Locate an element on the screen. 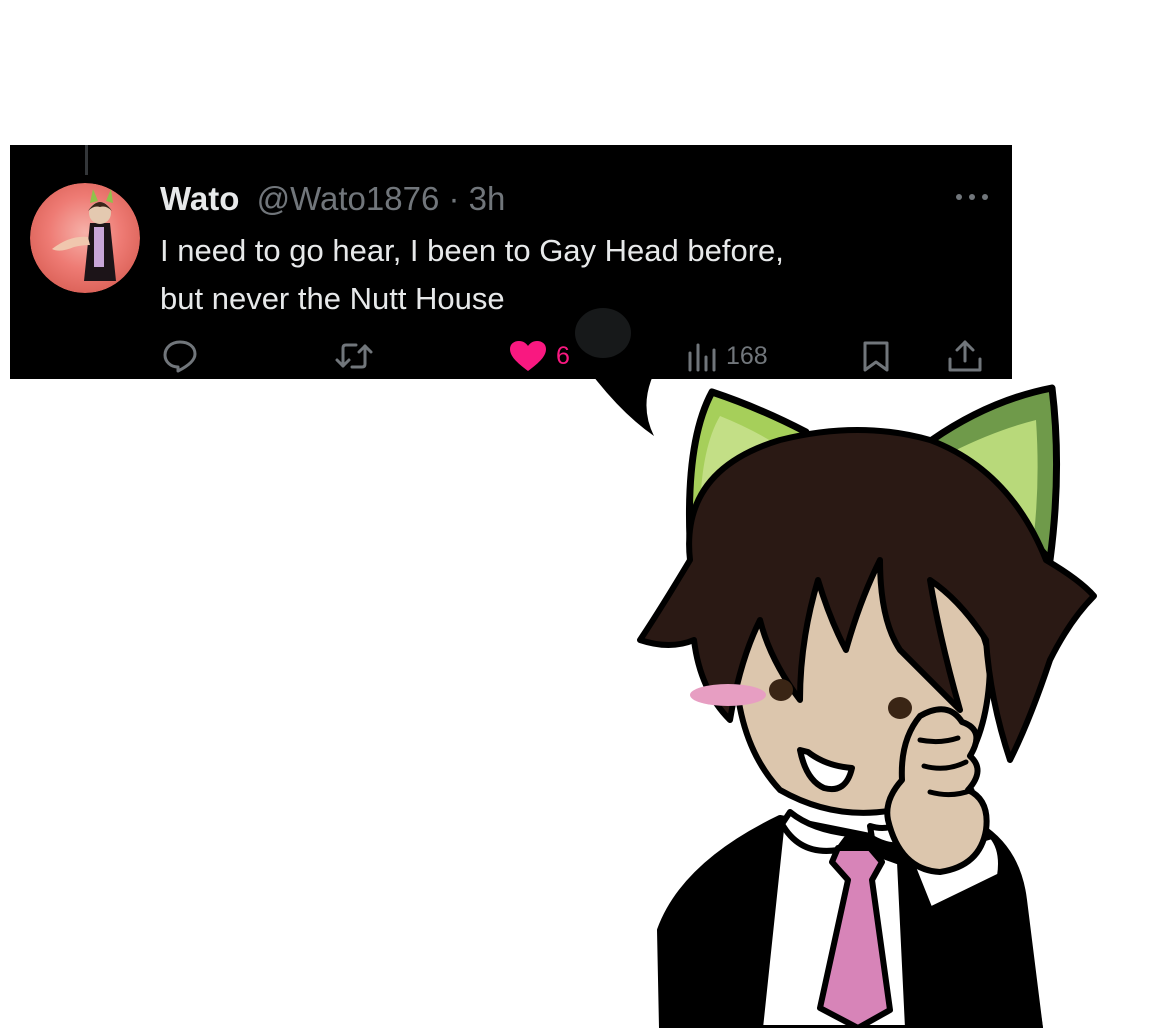 This screenshot has width=1172, height=1028. speech-bubble-tail is located at coordinates (622, 404).